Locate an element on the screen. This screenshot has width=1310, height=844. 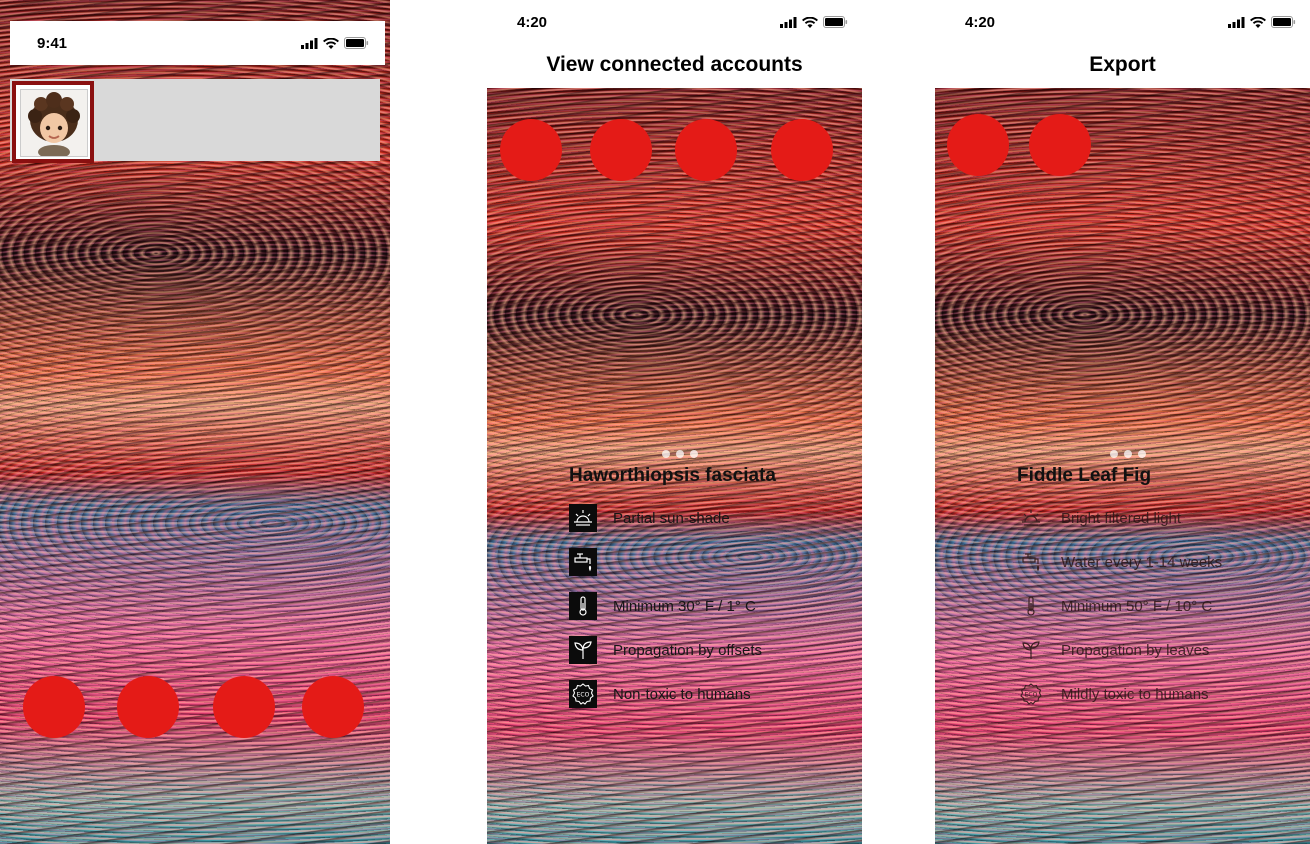
plant-fact-text: Minimum 30° F / 1° C is located at coordinates (684, 606).